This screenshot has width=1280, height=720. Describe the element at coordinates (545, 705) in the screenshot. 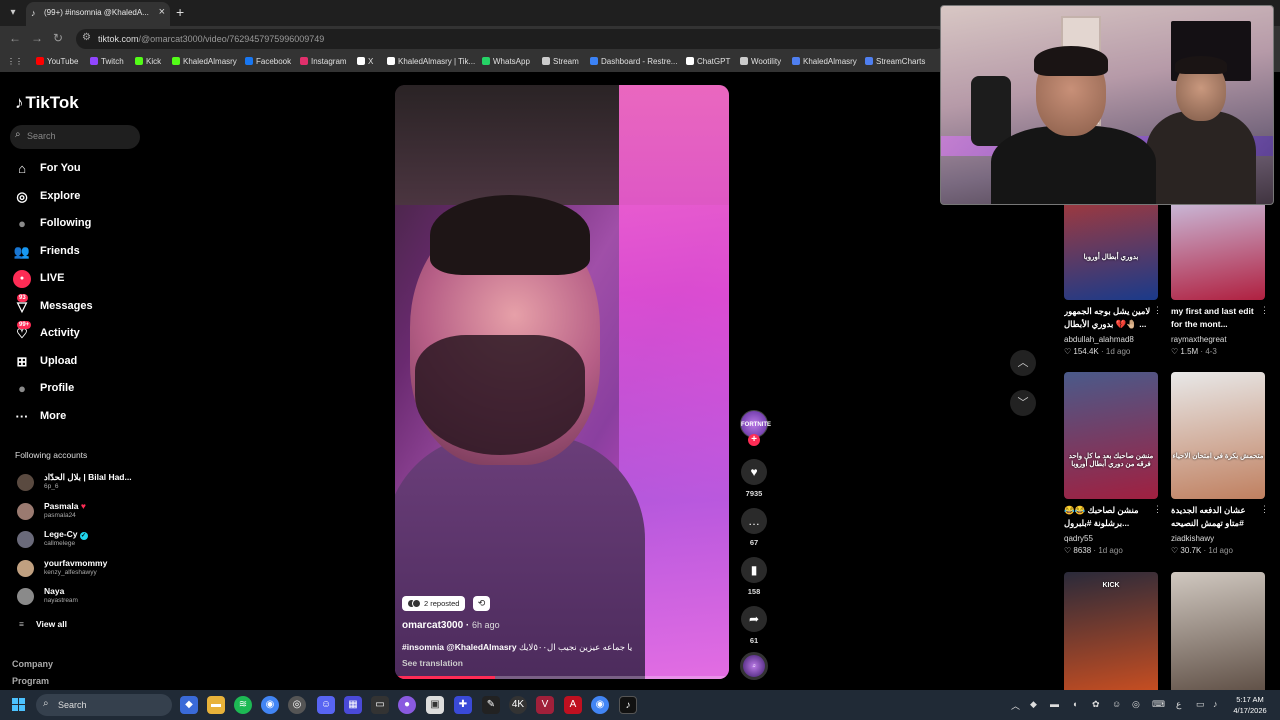

I see `app-red-icon: V` at that location.